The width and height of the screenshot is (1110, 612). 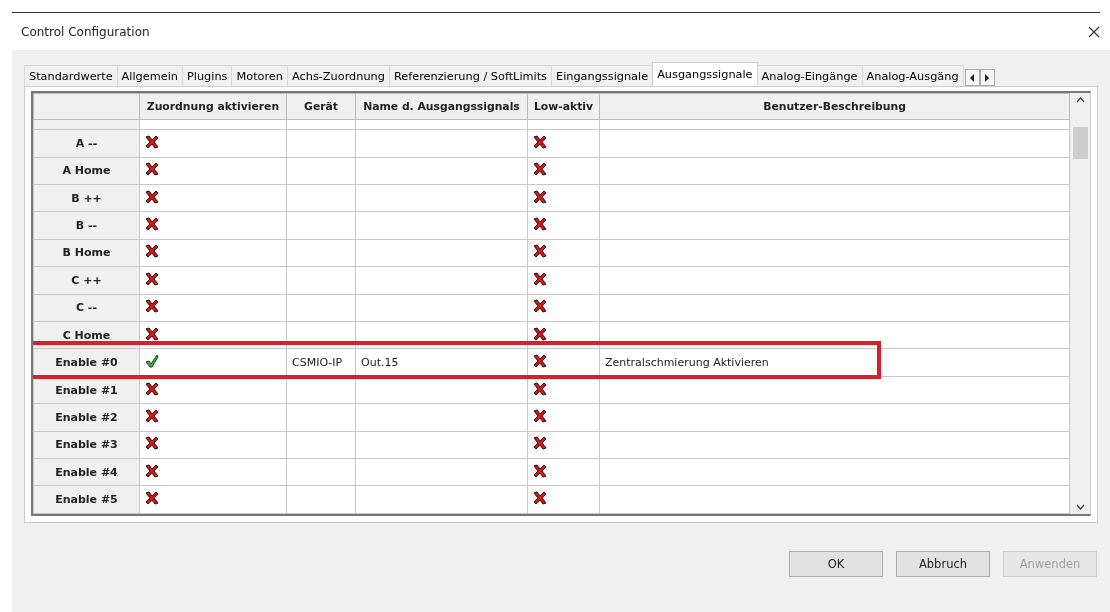 I want to click on tab: Analog-Ausgäng, so click(x=912, y=75).